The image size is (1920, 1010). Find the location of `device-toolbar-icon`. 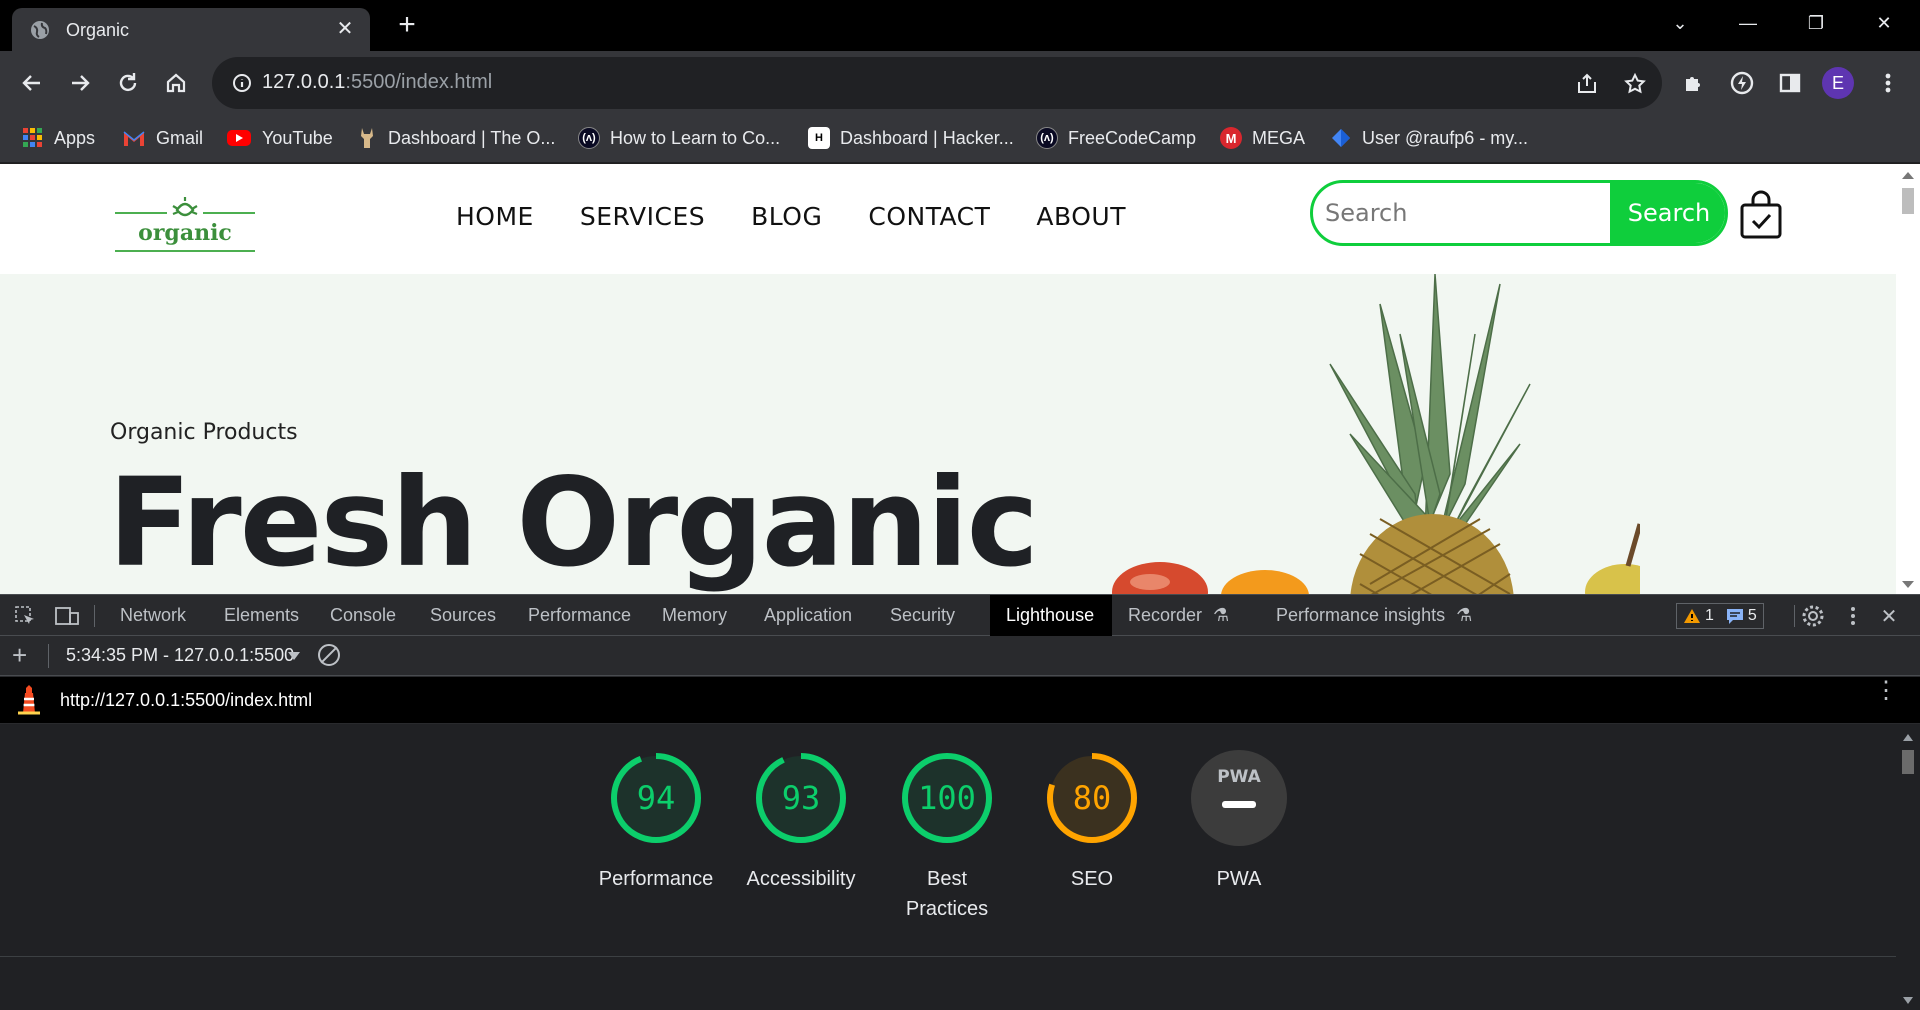

device-toolbar-icon is located at coordinates (67, 616).